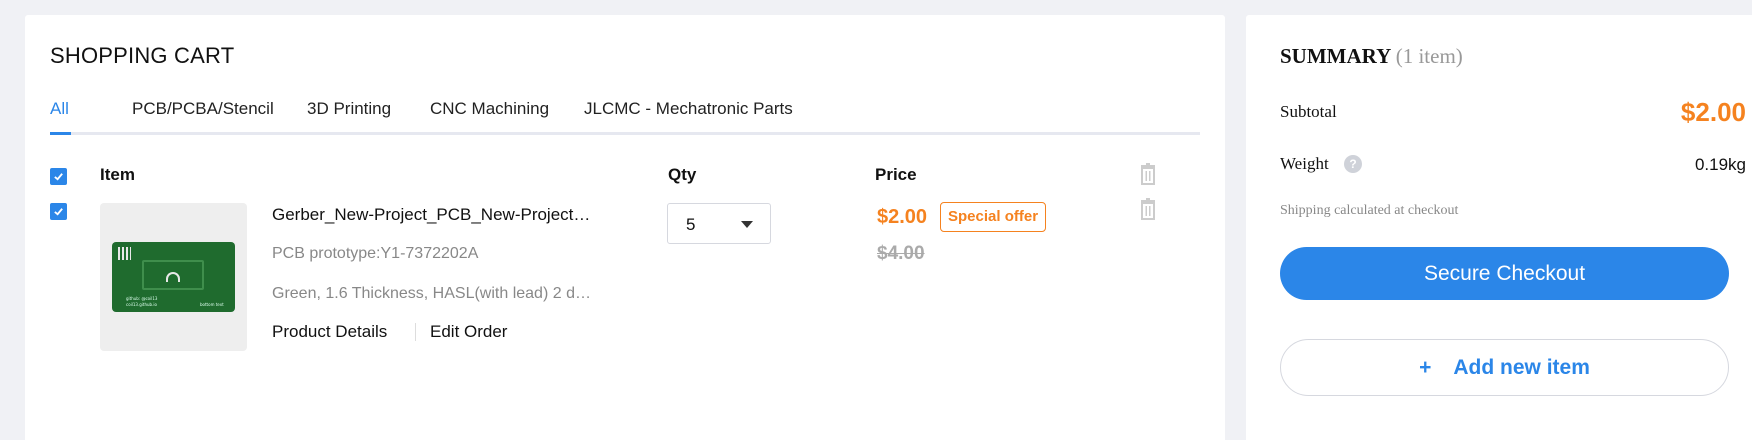  What do you see at coordinates (747, 224) in the screenshot?
I see `chevron-down-icon` at bounding box center [747, 224].